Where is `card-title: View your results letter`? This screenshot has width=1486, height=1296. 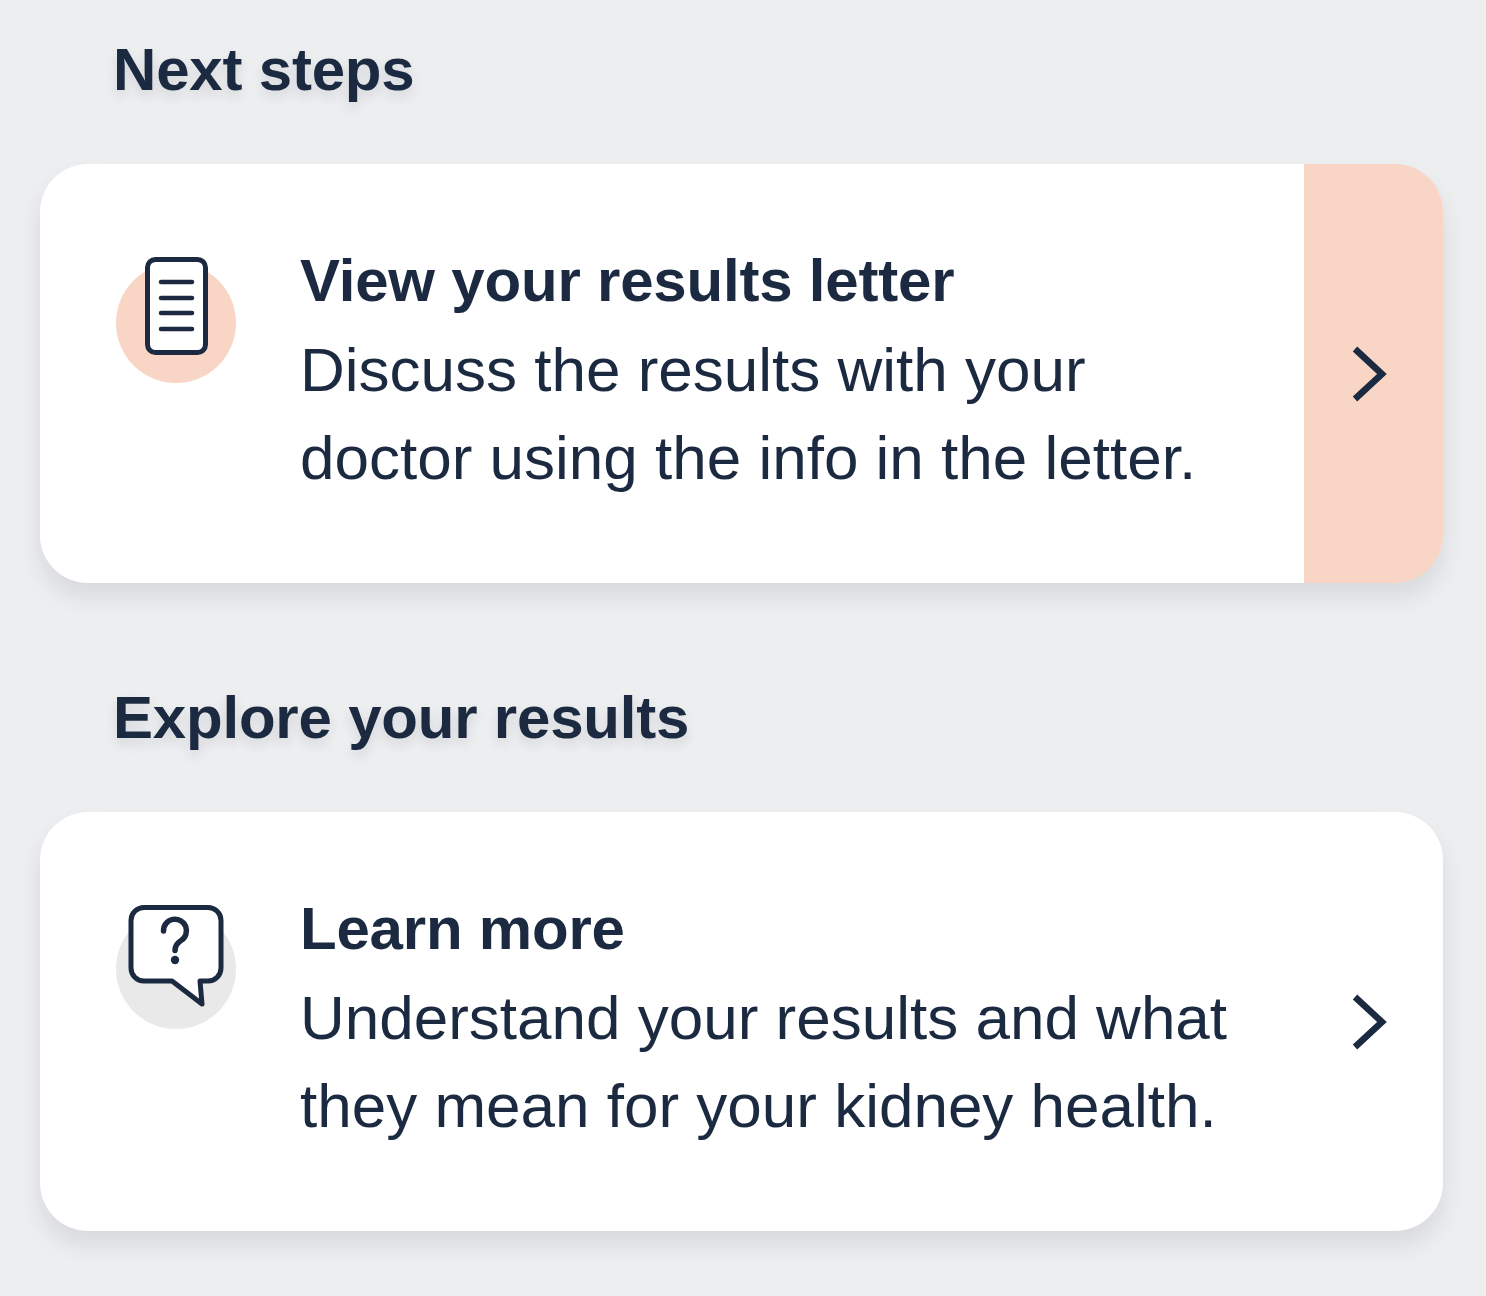 card-title: View your results letter is located at coordinates (628, 281).